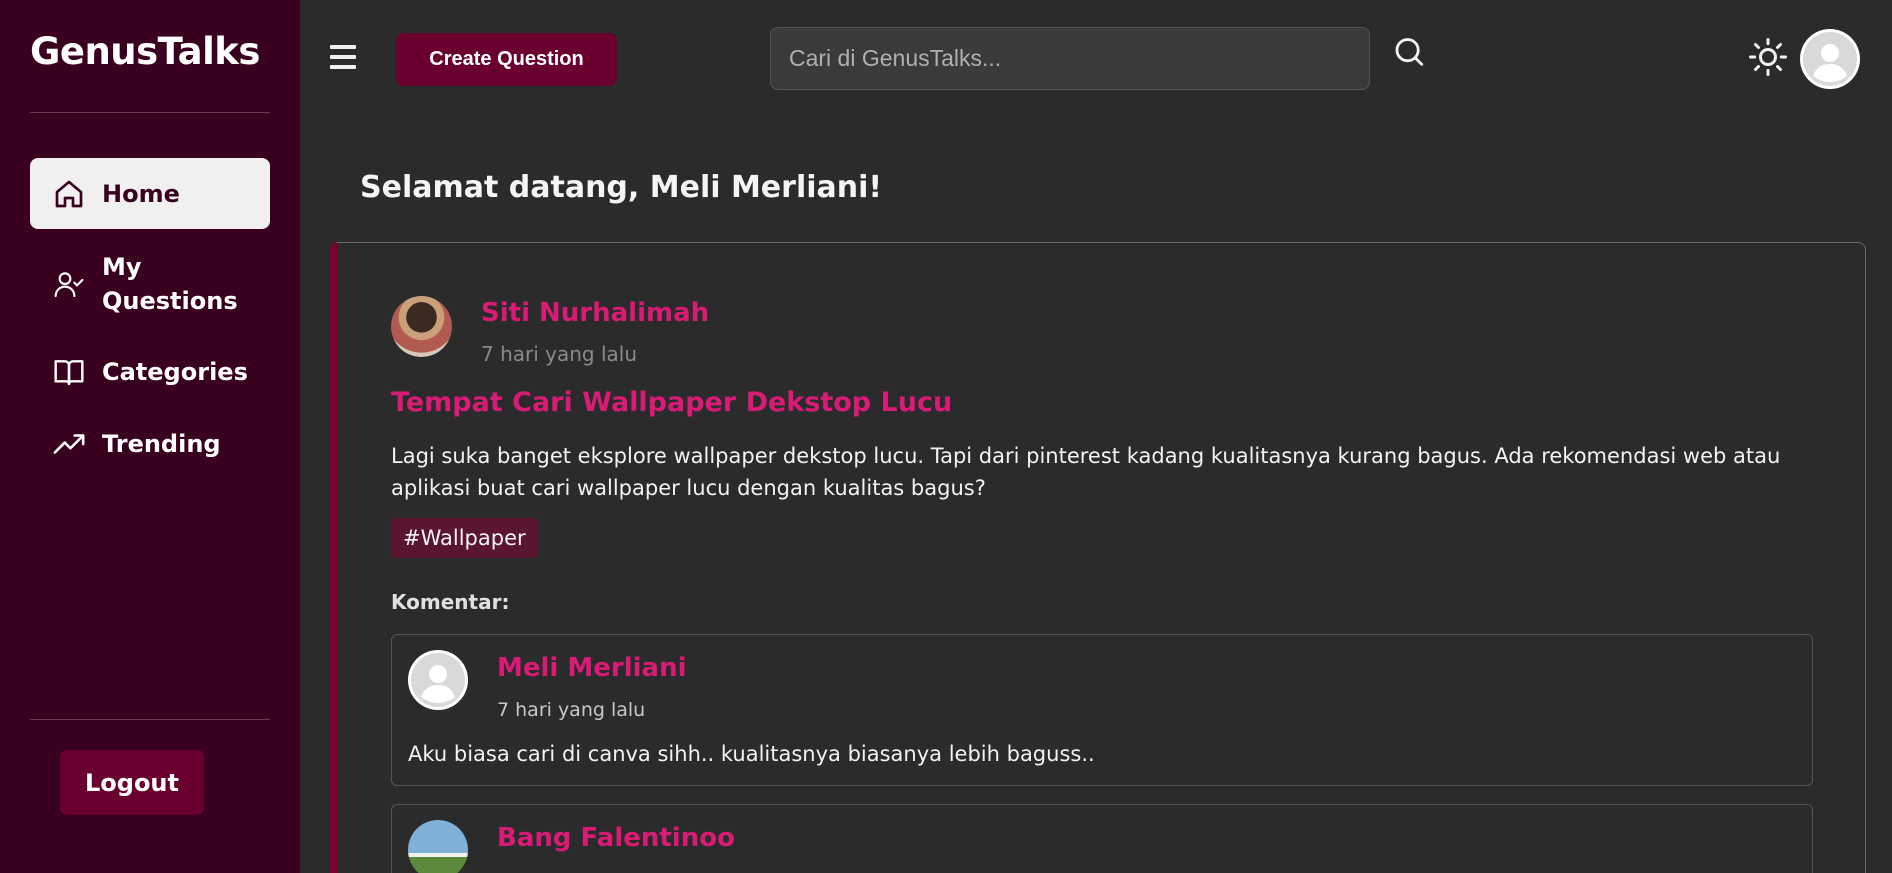  I want to click on sidebar-item-my-questions: My Questions, so click(150, 284).